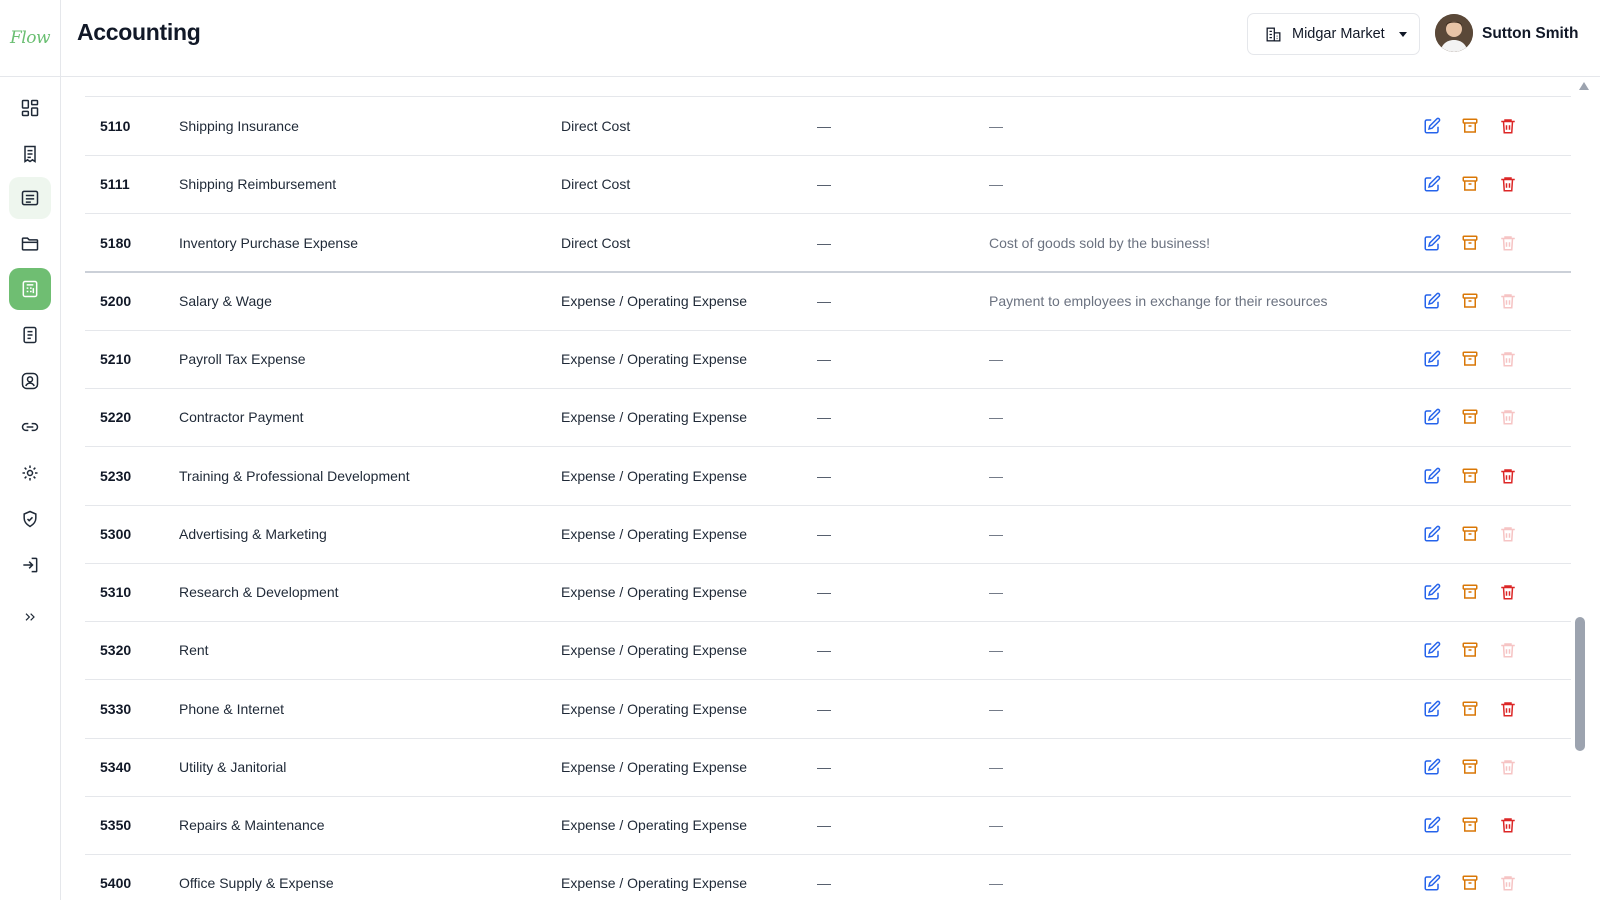  What do you see at coordinates (828, 185) in the screenshot?
I see `table-row: 5111 Shipping Reimbursement Direct Cost — —` at bounding box center [828, 185].